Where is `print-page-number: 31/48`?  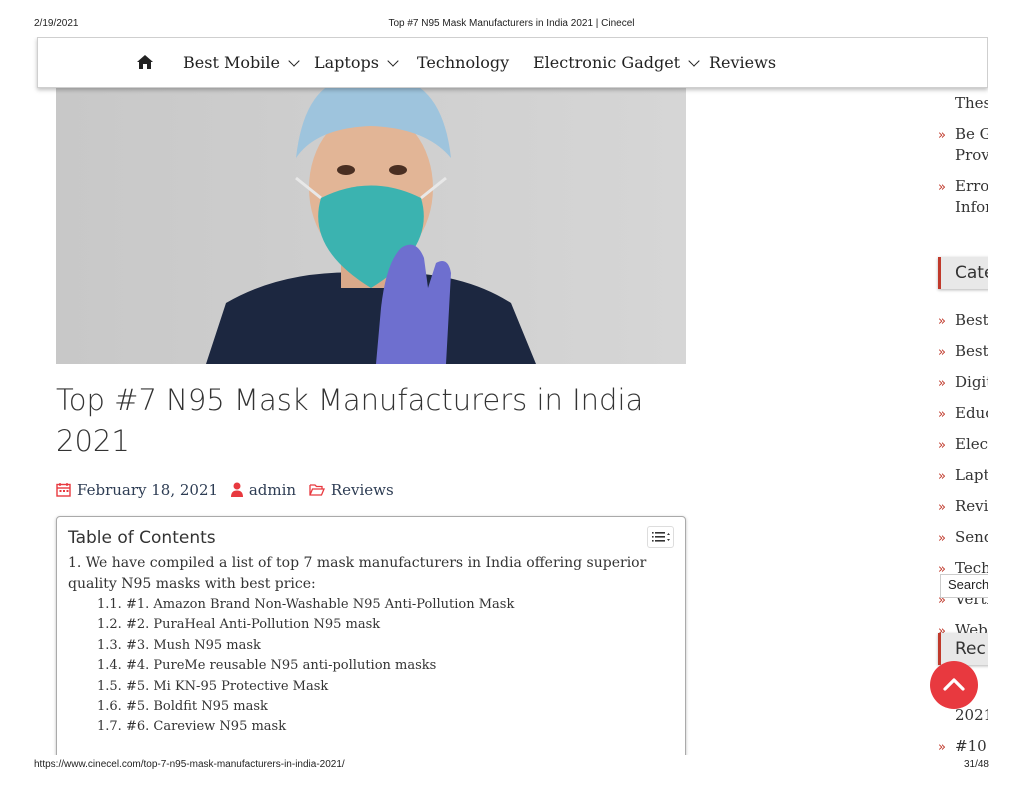
print-page-number: 31/48 is located at coordinates (976, 764).